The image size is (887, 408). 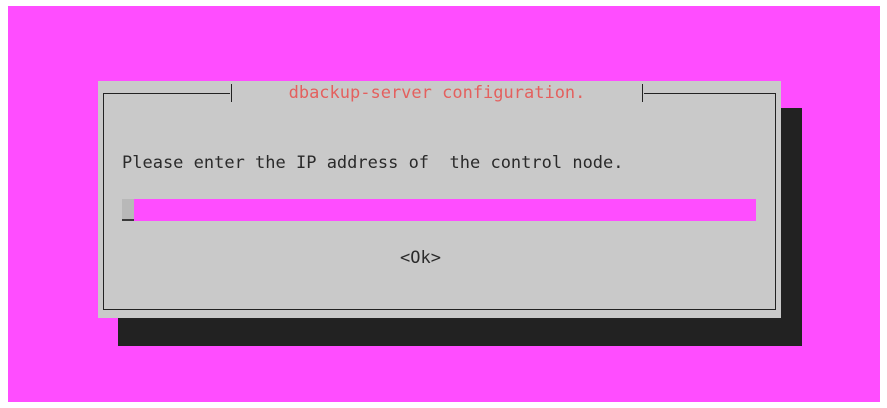 What do you see at coordinates (128, 210) in the screenshot?
I see `text-cursor` at bounding box center [128, 210].